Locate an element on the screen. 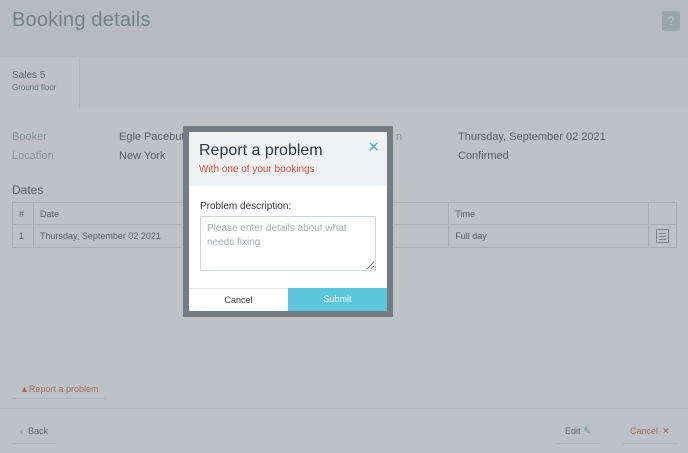 Image resolution: width=688 pixels, height=453 pixels. problem-description-label: Problem description: is located at coordinates (246, 206).